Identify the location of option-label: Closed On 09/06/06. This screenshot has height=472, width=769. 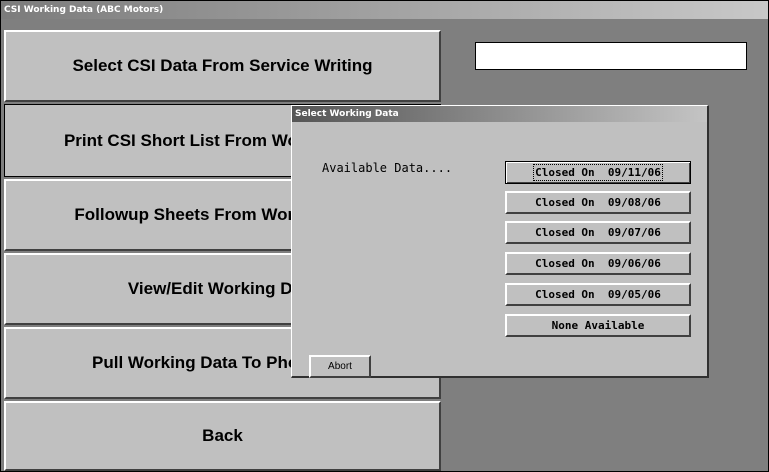
(598, 263).